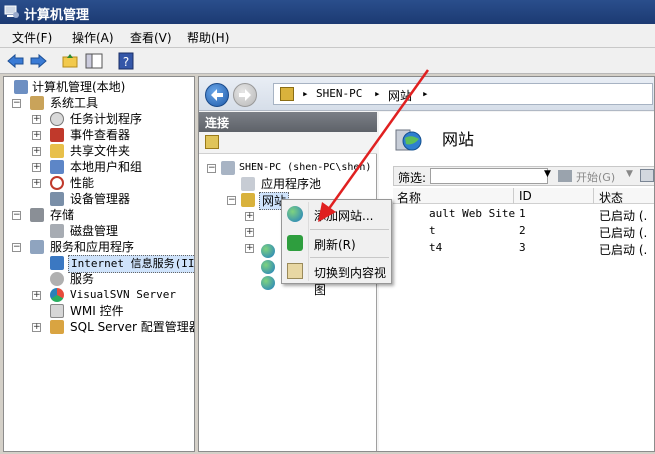  Describe the element at coordinates (408, 140) in the screenshot. I see `sites-globe-icon` at that location.